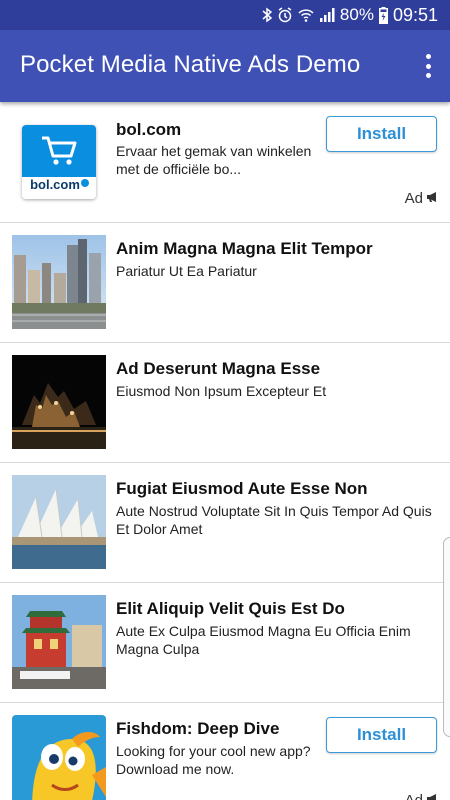  Describe the element at coordinates (59, 642) in the screenshot. I see `chinatown-gate-photo` at that location.